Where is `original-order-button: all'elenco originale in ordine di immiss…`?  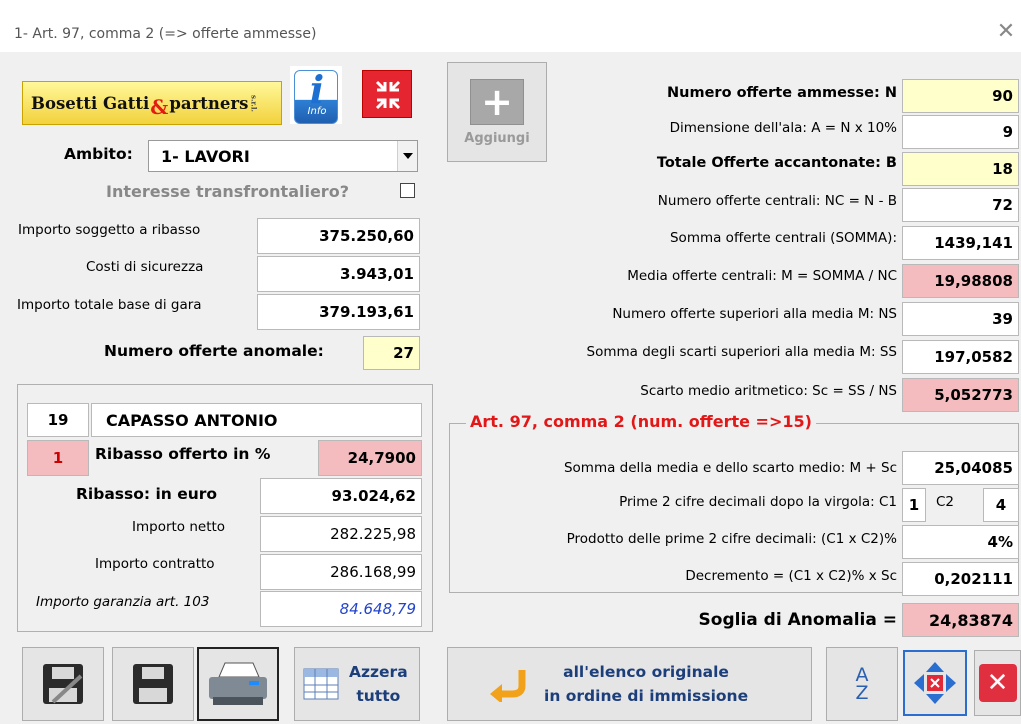 original-order-button: all'elenco originale in ordine di immiss… is located at coordinates (629, 684).